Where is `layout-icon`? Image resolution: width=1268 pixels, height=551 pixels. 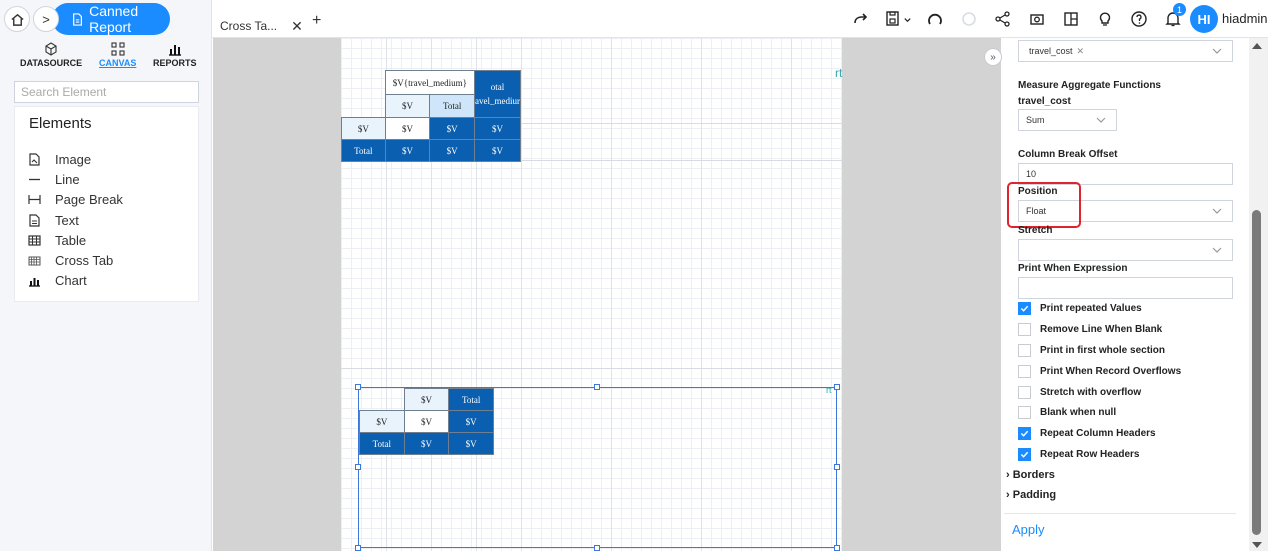 layout-icon is located at coordinates (1071, 19).